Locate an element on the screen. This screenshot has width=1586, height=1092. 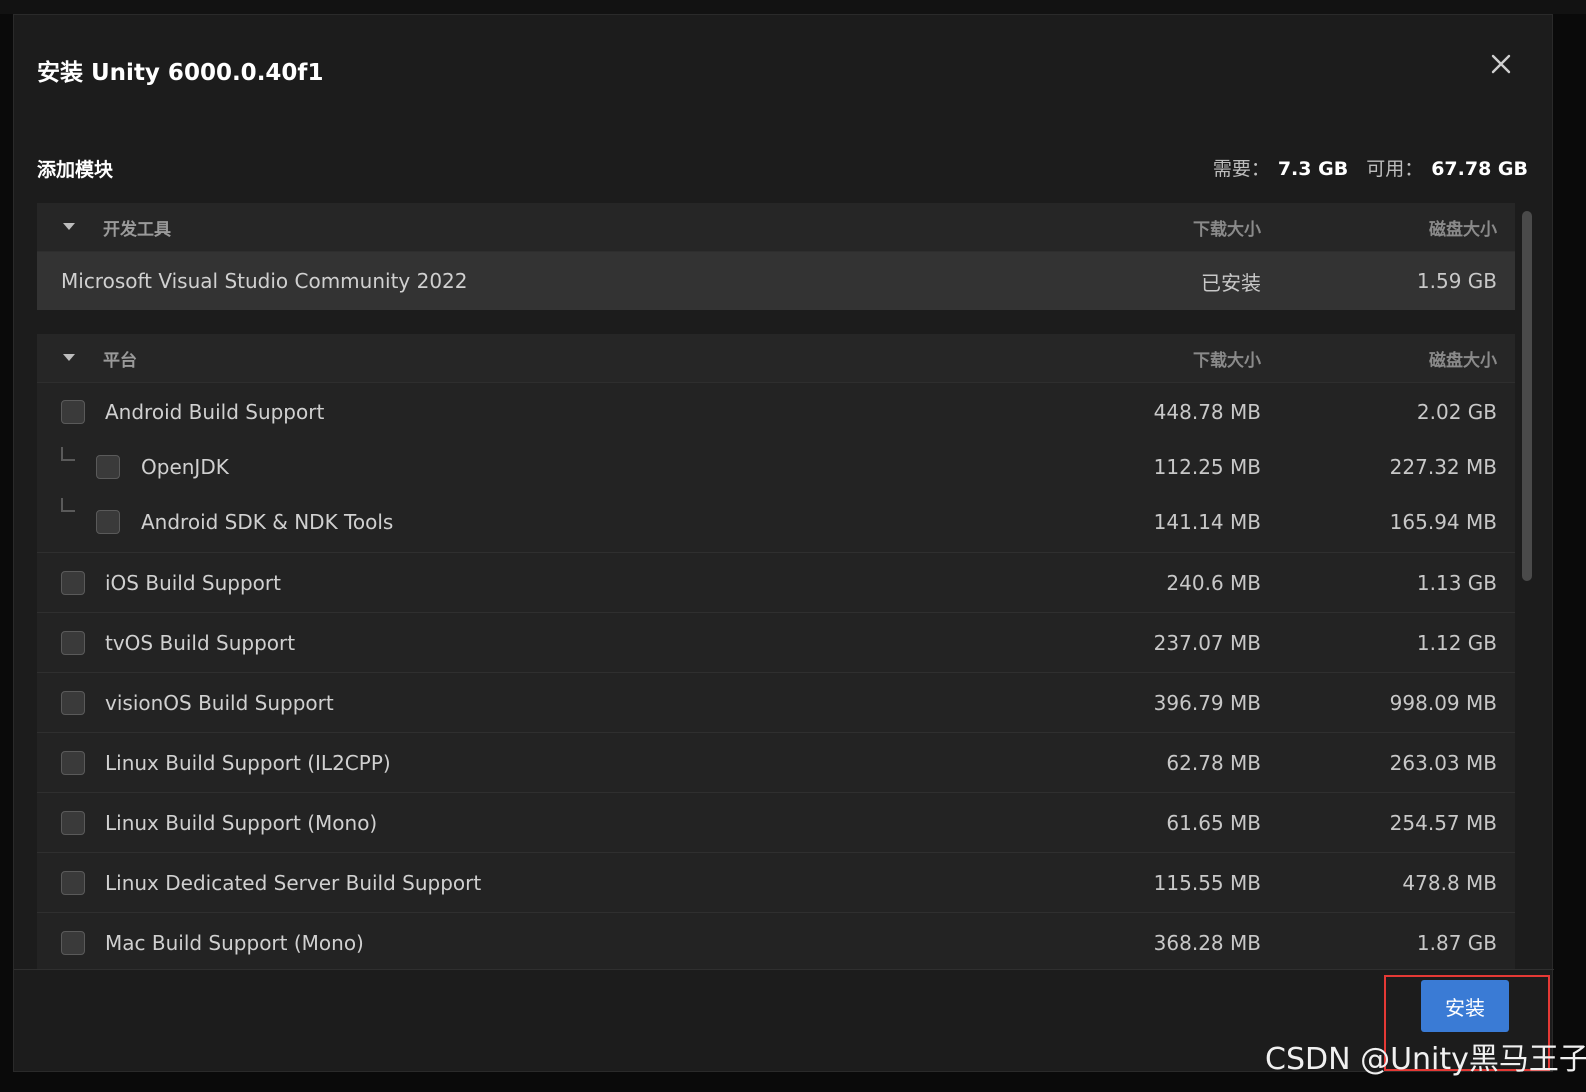
module-disk-size: 1.12 GB is located at coordinates (1456, 642).